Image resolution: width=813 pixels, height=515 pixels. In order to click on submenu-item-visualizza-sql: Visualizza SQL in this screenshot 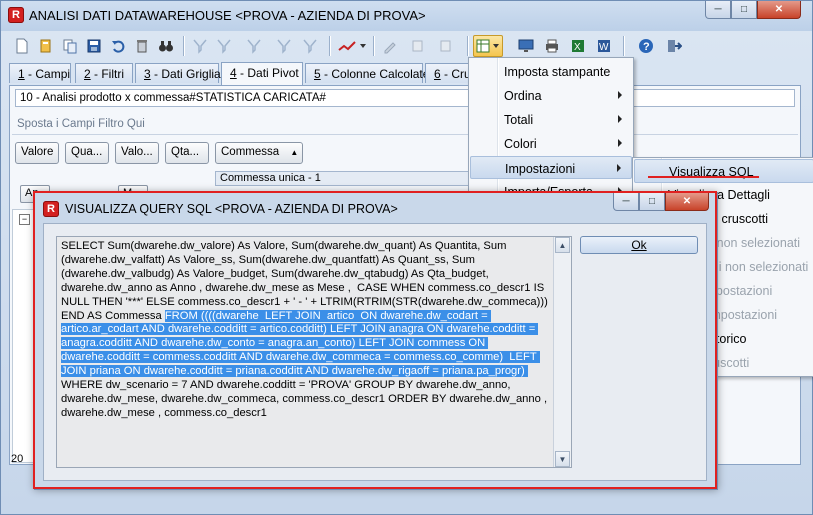, I will do `click(723, 171)`.